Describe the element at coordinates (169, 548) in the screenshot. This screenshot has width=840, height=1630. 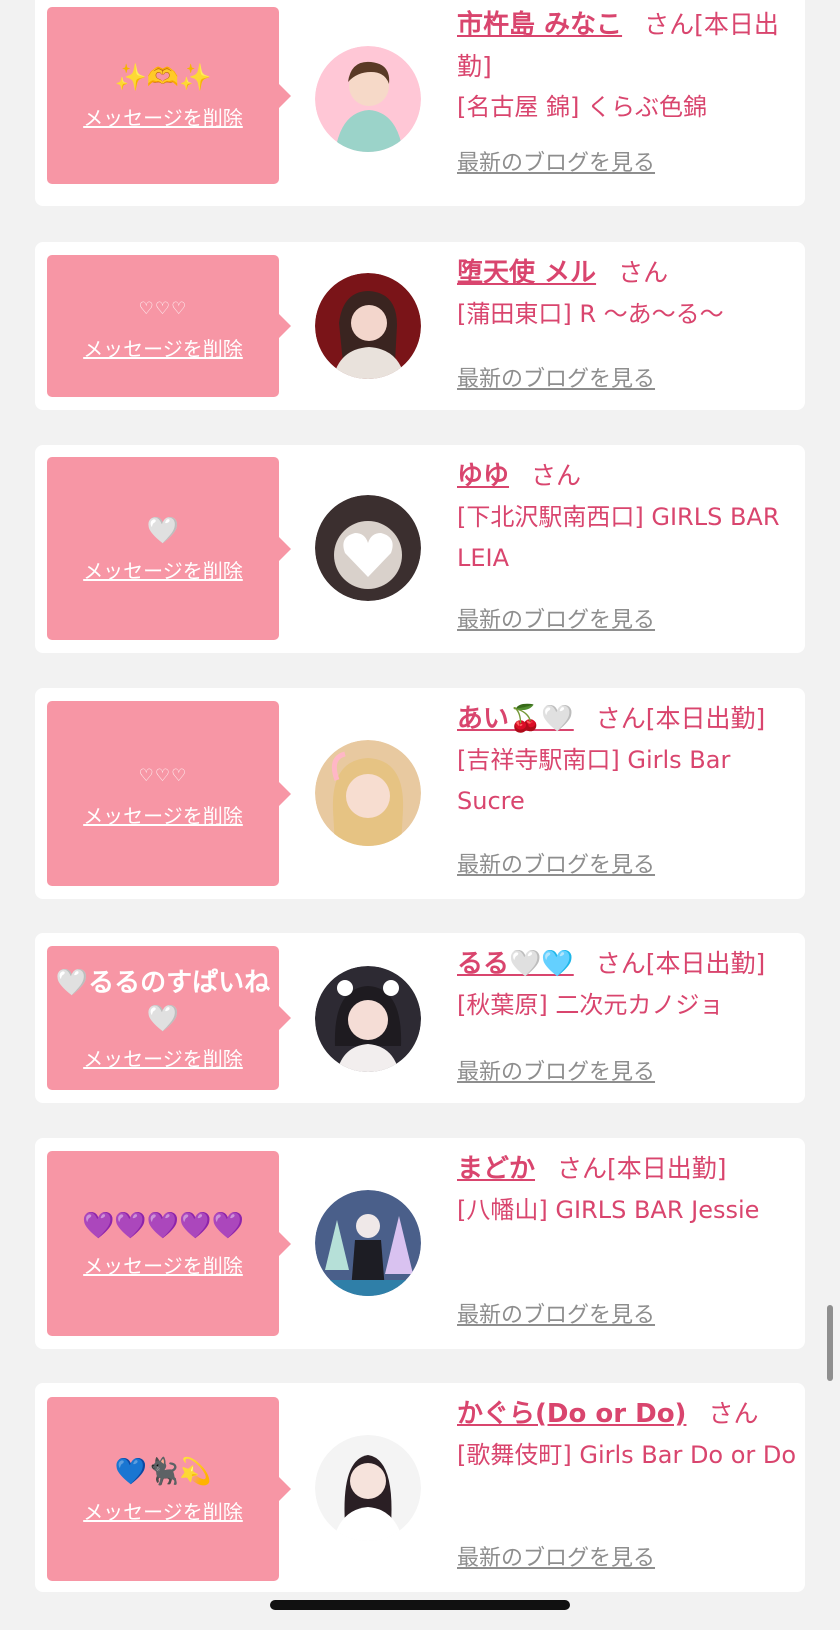
I see `message-bubble: 🤍 メッセージを削除` at that location.